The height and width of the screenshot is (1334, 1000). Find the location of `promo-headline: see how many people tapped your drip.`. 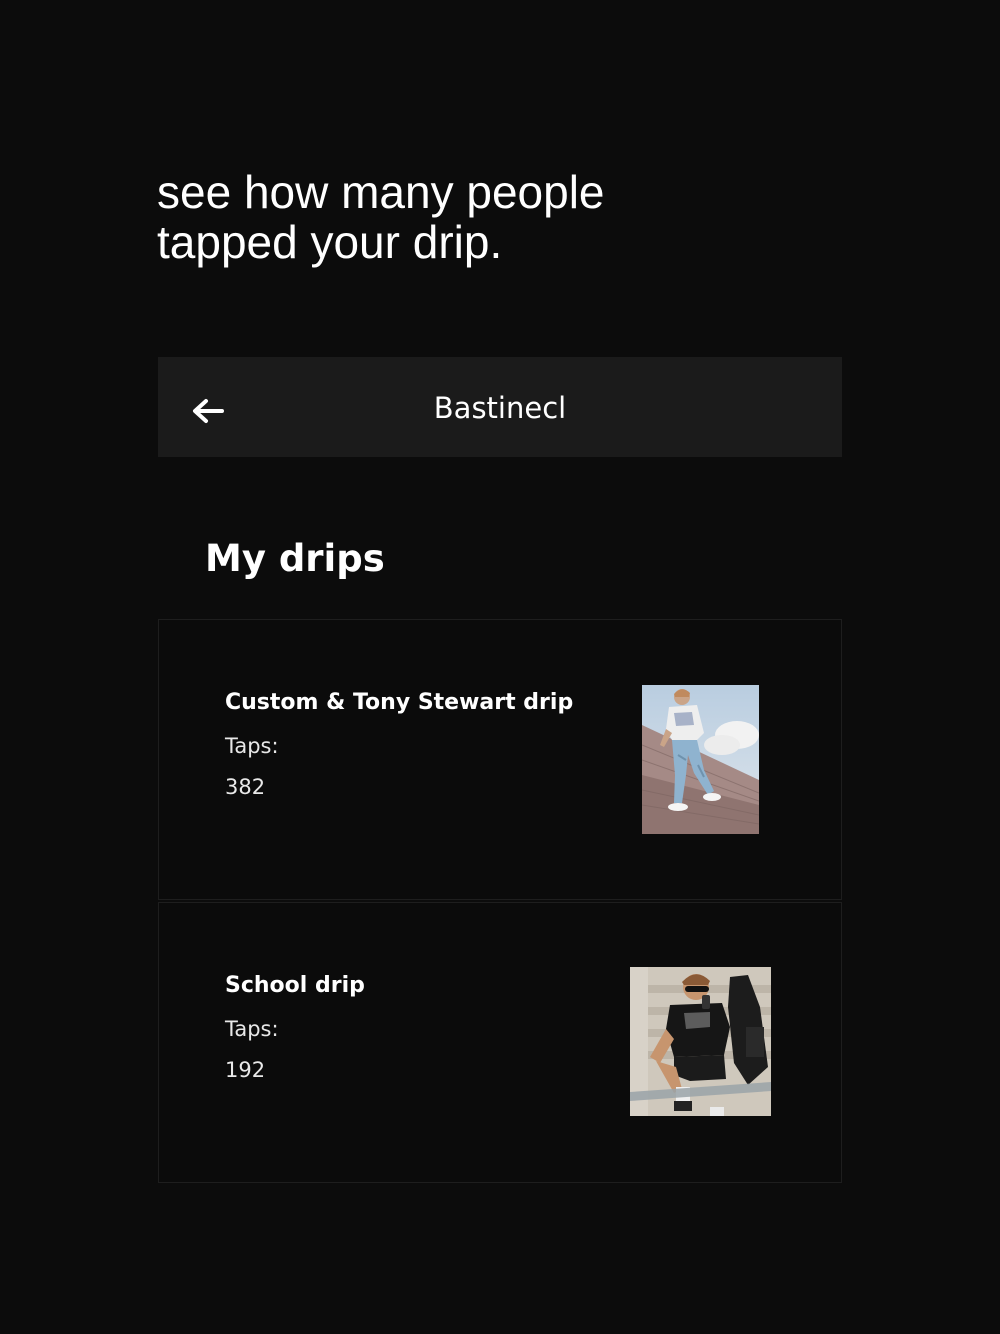

promo-headline: see how many people tapped your drip. is located at coordinates (507, 217).